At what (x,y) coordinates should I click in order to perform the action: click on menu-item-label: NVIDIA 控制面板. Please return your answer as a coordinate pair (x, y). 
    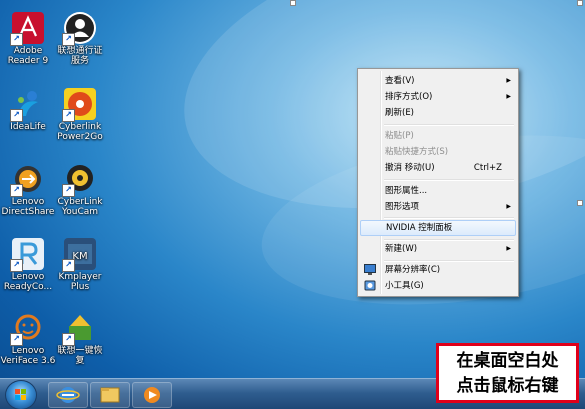
    Looking at the image, I should click on (419, 228).